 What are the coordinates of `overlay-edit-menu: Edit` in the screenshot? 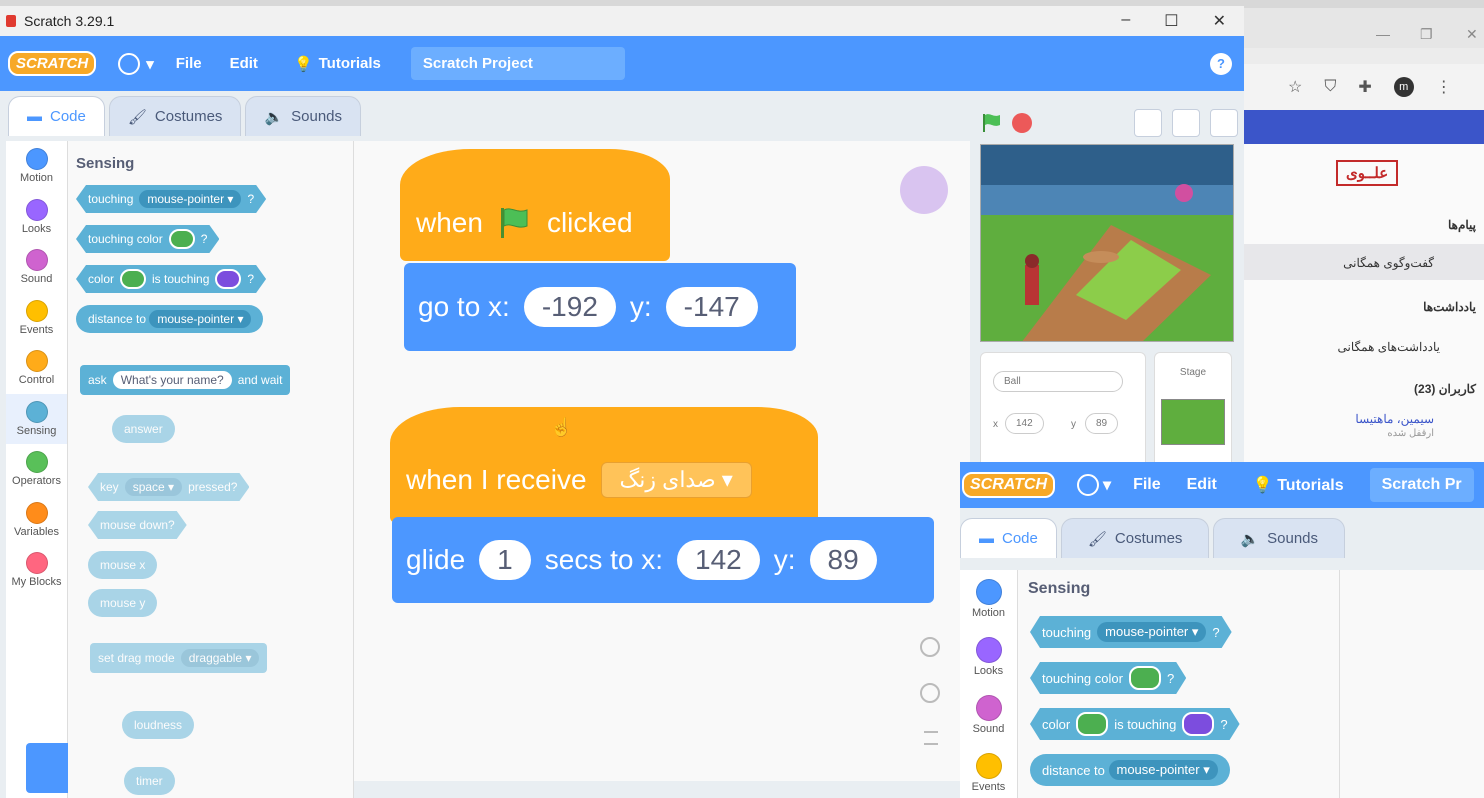 It's located at (1202, 485).